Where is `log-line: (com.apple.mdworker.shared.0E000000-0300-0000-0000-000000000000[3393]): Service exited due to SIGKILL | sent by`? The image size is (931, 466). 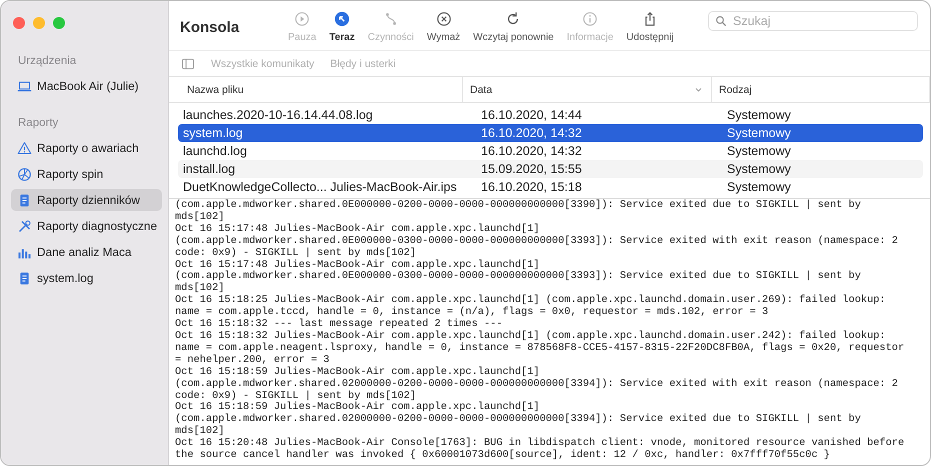
log-line: (com.apple.mdworker.shared.0E000000-0300-0000-0000-000000000000[3393]): Service exited due to SIGKILL | sent by is located at coordinates (518, 276).